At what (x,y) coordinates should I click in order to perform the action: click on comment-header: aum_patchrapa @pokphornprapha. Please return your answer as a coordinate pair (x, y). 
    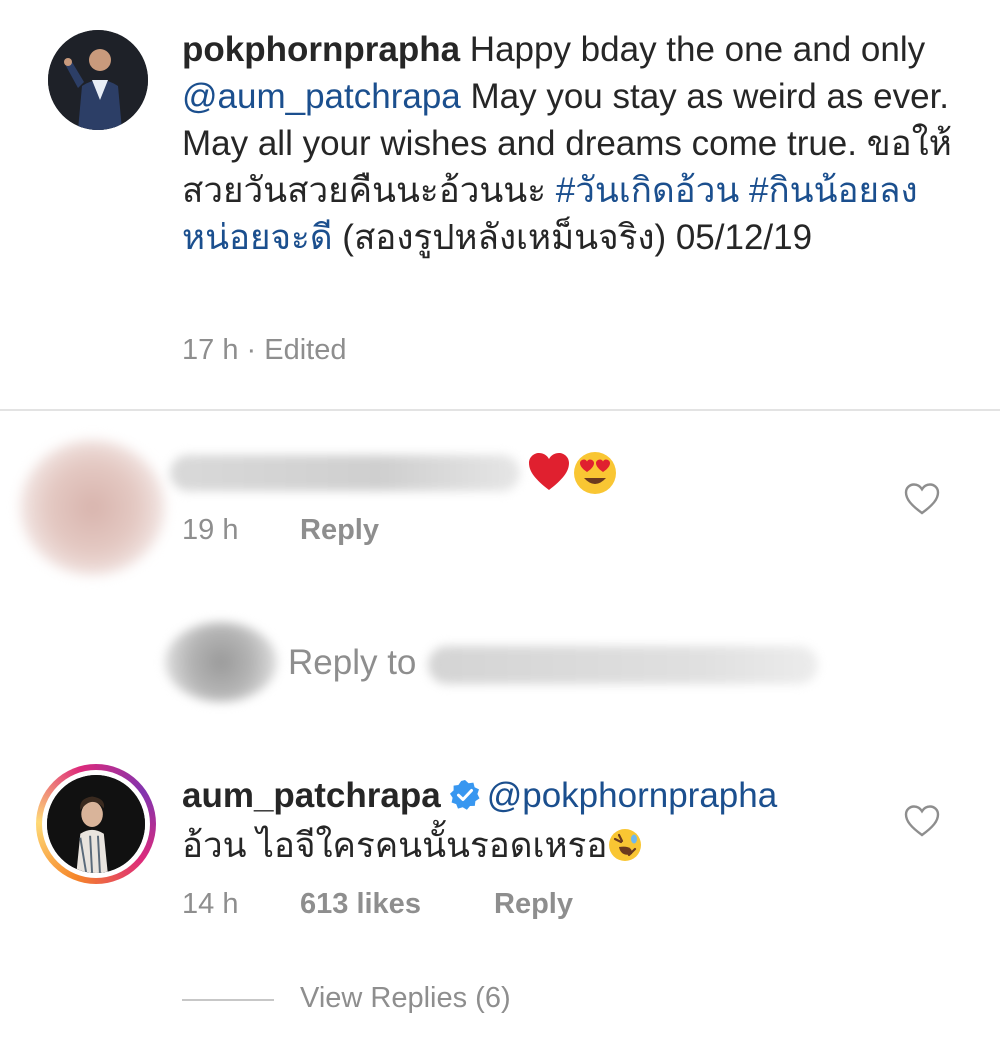
    Looking at the image, I should click on (479, 795).